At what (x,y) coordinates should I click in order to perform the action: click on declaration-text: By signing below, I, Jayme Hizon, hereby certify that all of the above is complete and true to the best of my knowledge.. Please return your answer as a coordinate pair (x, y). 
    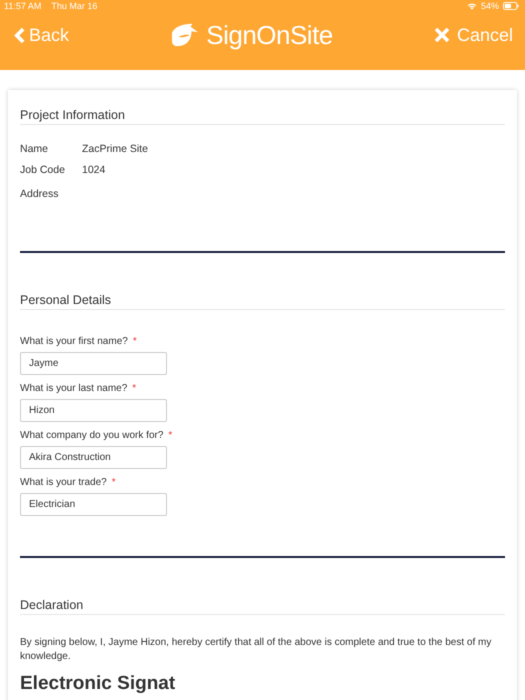
    Looking at the image, I should click on (256, 650).